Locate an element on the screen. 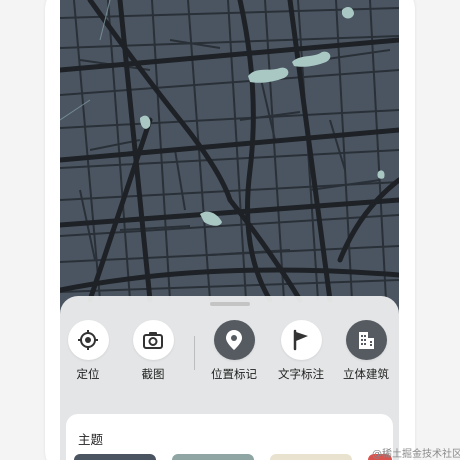 This screenshot has height=460, width=460. watermark: @稀土掘金技术社区 is located at coordinates (416, 454).